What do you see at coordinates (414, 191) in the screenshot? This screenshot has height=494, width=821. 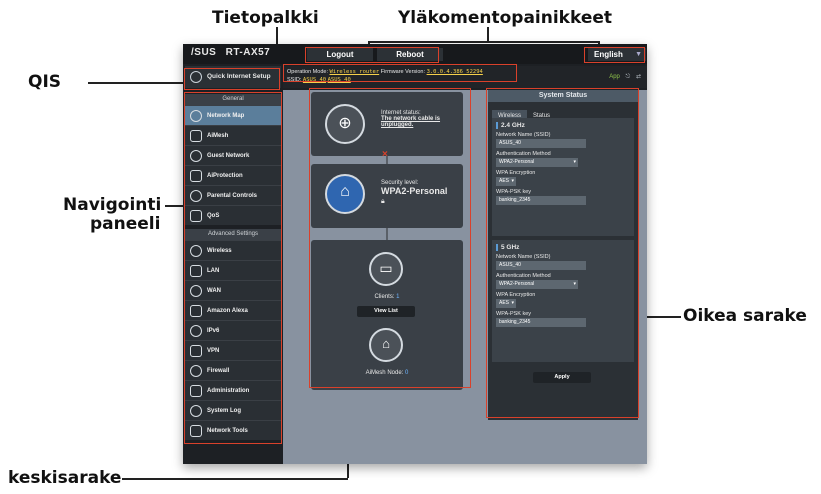 I see `security-level-value: WPA2-Personal` at bounding box center [414, 191].